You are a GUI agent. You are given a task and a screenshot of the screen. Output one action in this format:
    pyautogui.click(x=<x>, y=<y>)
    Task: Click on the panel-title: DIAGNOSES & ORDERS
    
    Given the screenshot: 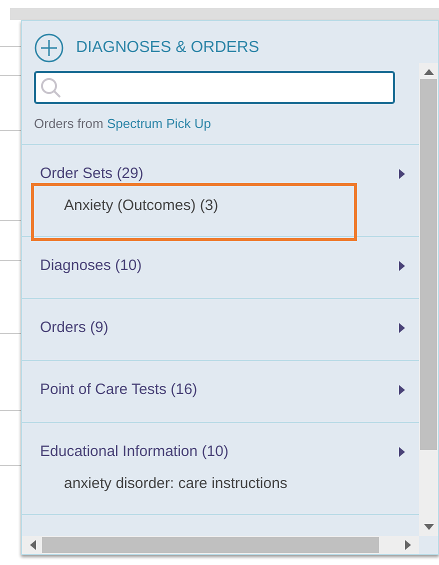 What is the action you would take?
    pyautogui.click(x=168, y=48)
    